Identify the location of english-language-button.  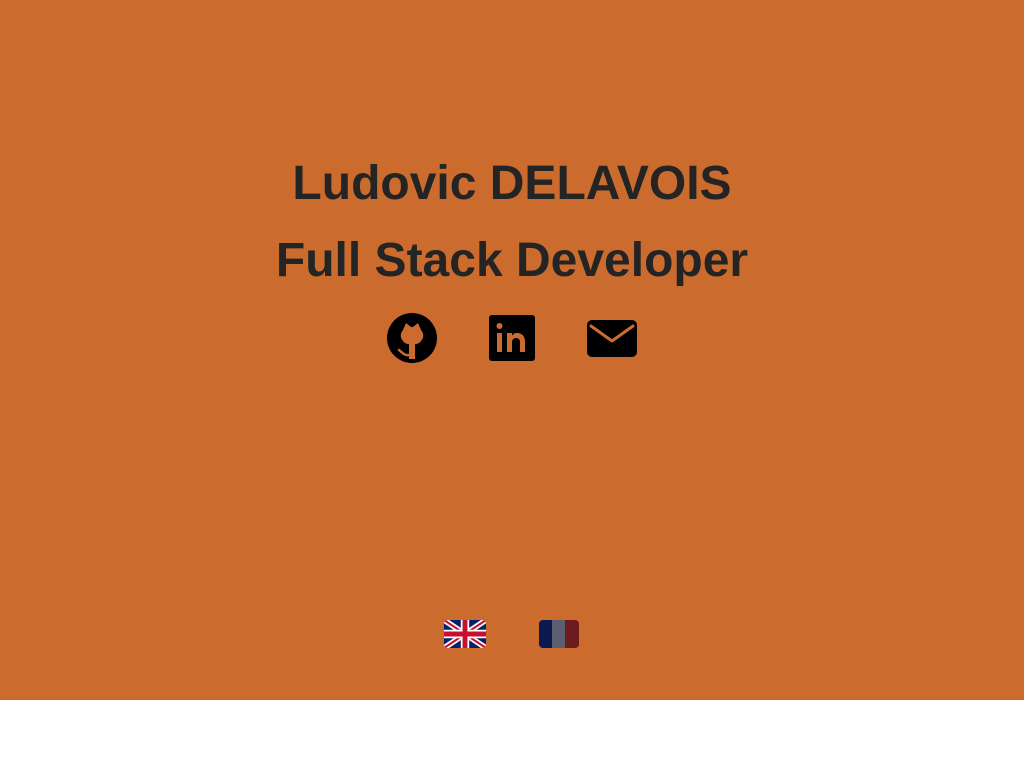
(465, 634).